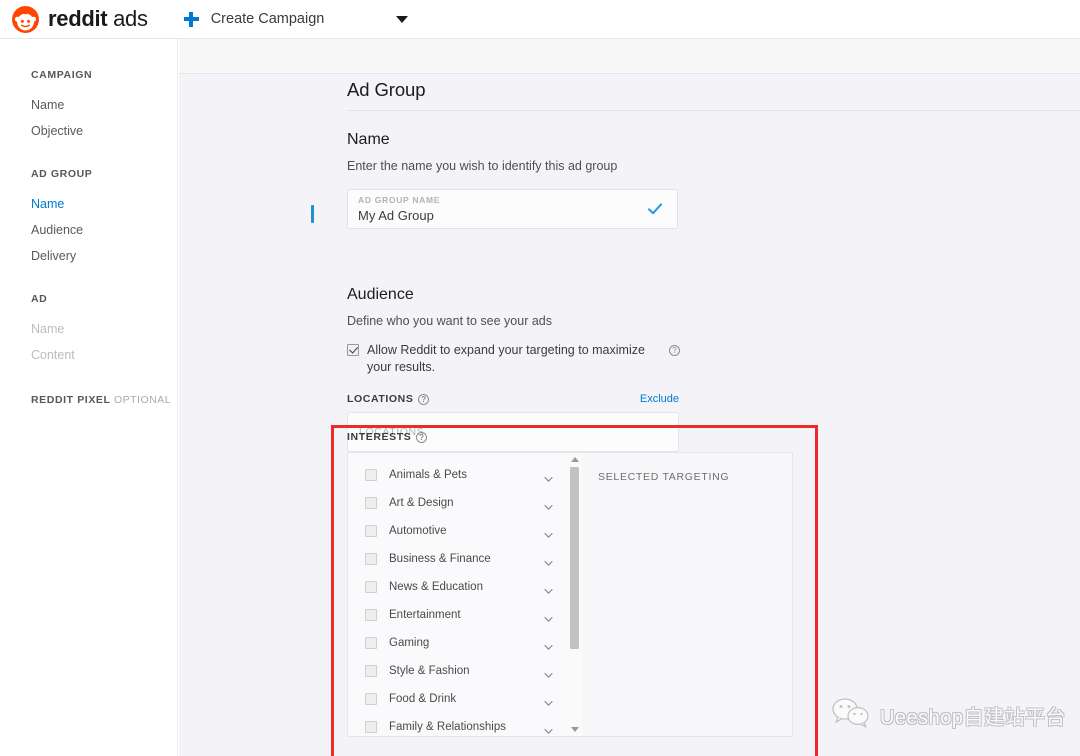  What do you see at coordinates (421, 503) in the screenshot?
I see `interest-label: Art & Design` at bounding box center [421, 503].